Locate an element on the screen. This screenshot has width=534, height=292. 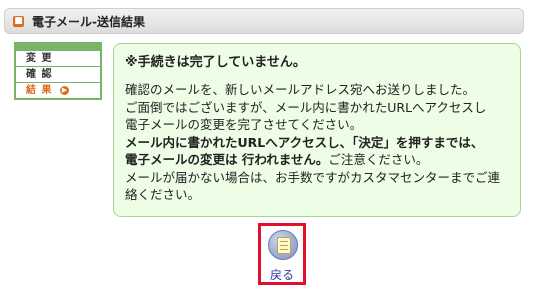
message-line: 電子メールの変更を完了させてください。 is located at coordinates (244, 124).